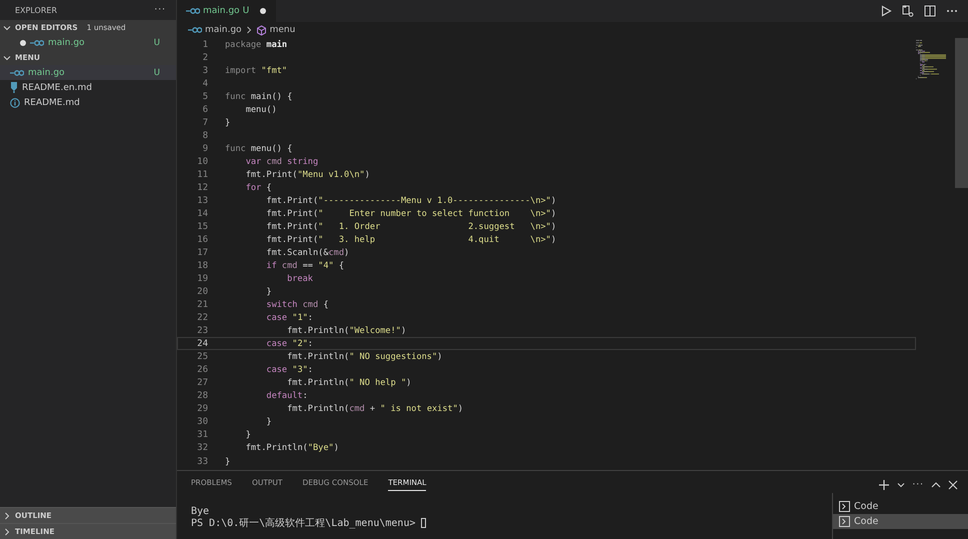 Image resolution: width=968 pixels, height=539 pixels. I want to click on code-line: case "3":, so click(289, 370).